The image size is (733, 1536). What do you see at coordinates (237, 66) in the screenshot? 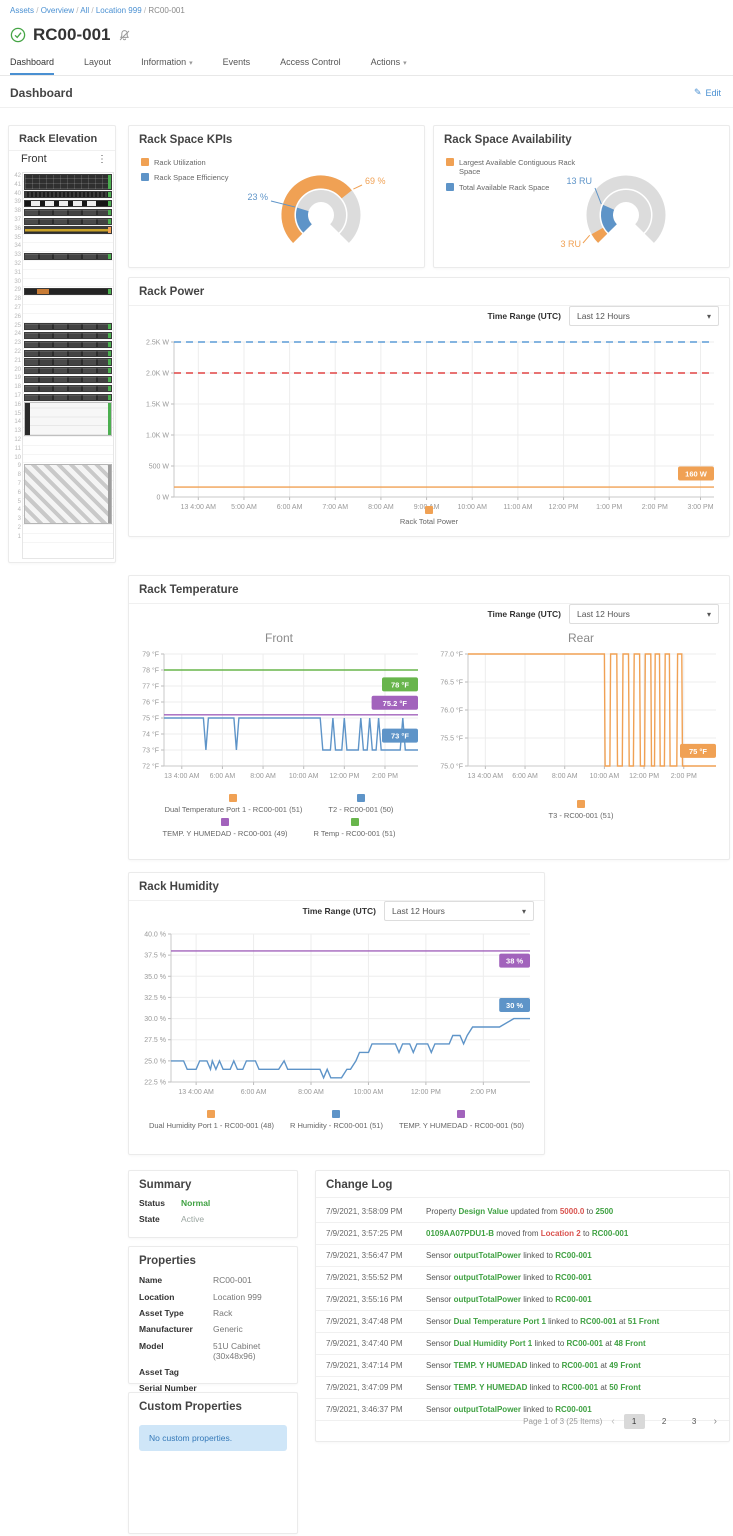
I see `tab-events: Events` at bounding box center [237, 66].